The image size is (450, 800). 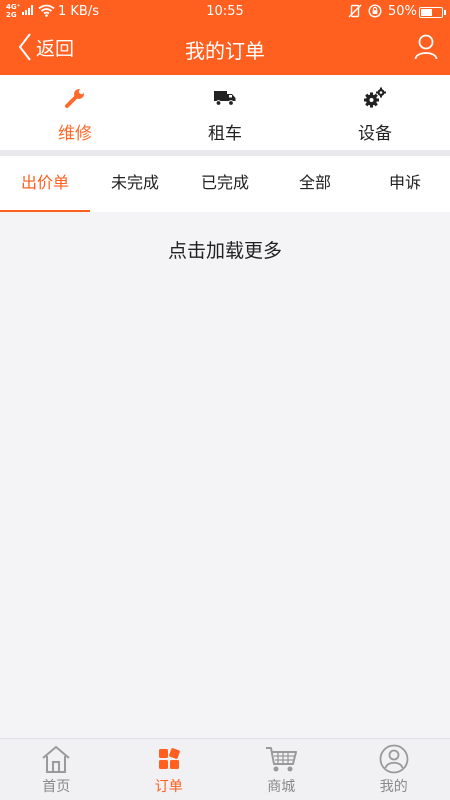 I want to click on orders-icon, so click(x=169, y=758).